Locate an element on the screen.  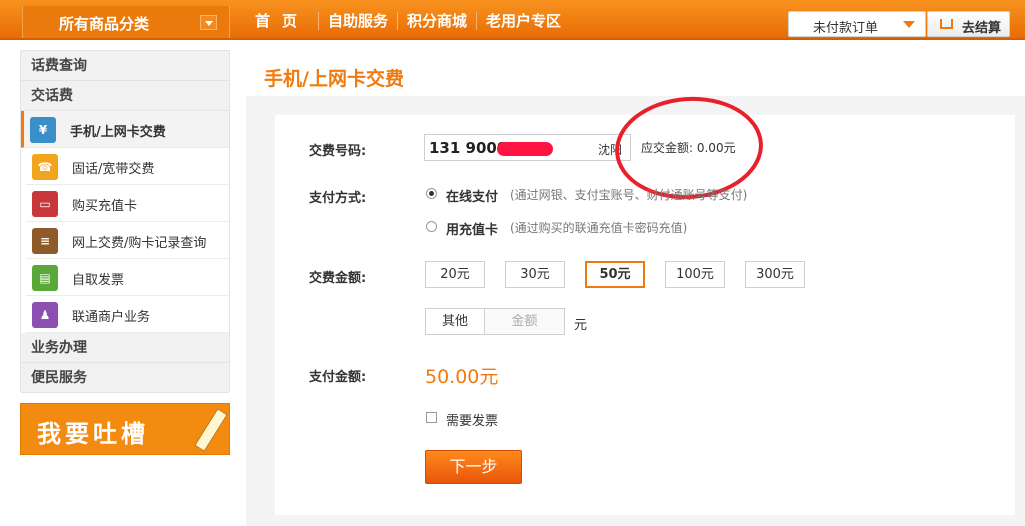
checkout-button: 去结算 is located at coordinates (968, 24).